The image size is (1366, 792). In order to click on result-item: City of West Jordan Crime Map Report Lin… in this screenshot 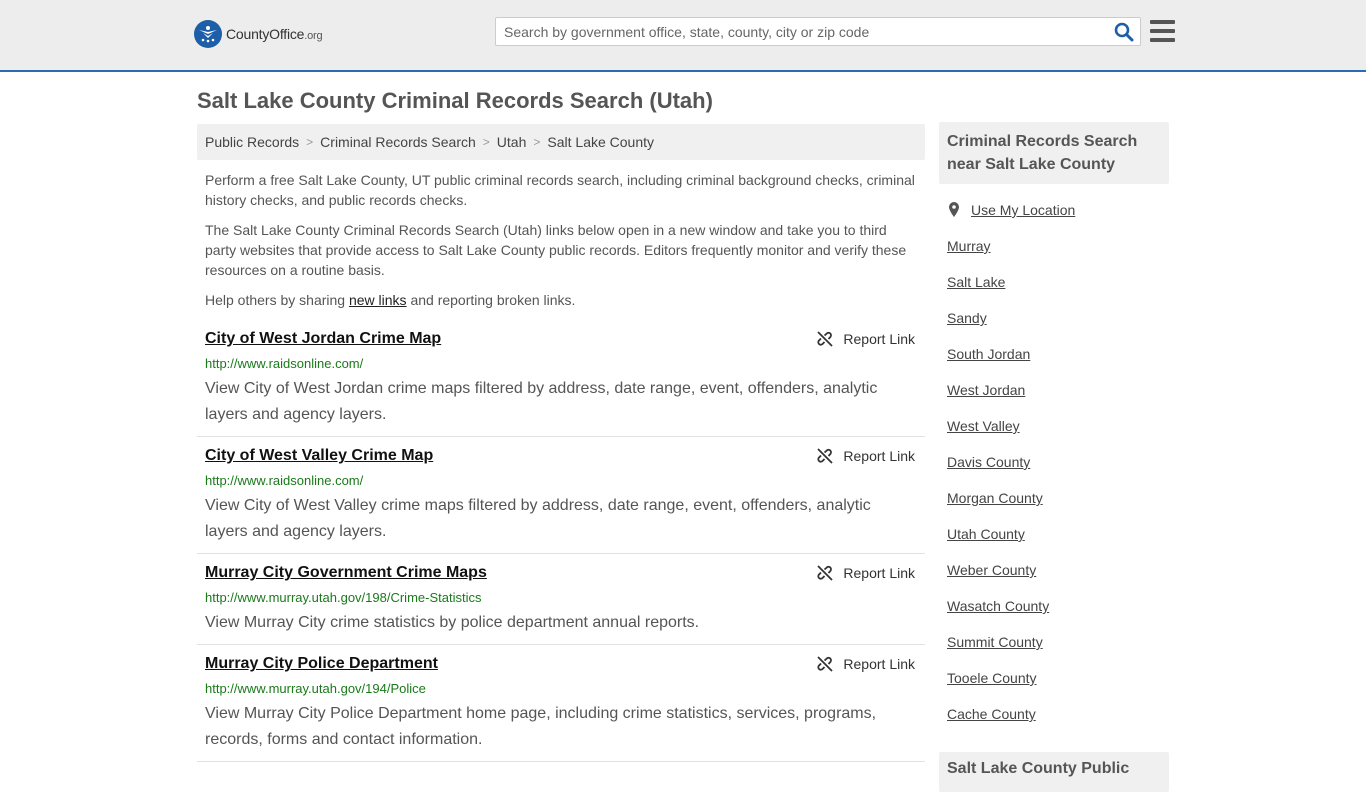, I will do `click(561, 383)`.